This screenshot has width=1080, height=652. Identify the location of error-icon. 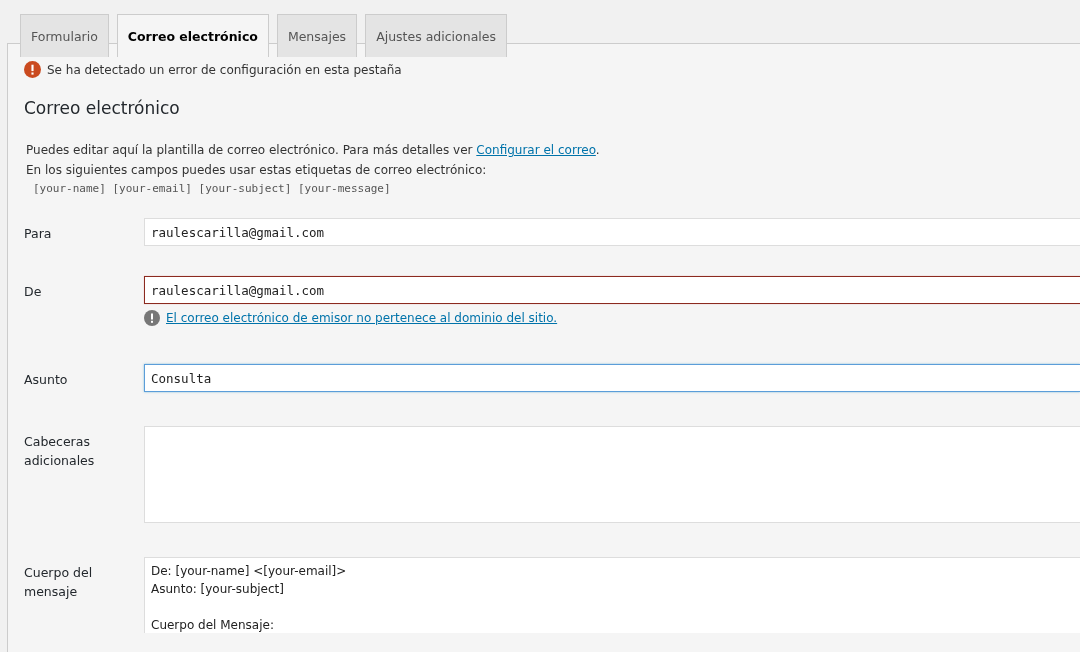
(32, 69).